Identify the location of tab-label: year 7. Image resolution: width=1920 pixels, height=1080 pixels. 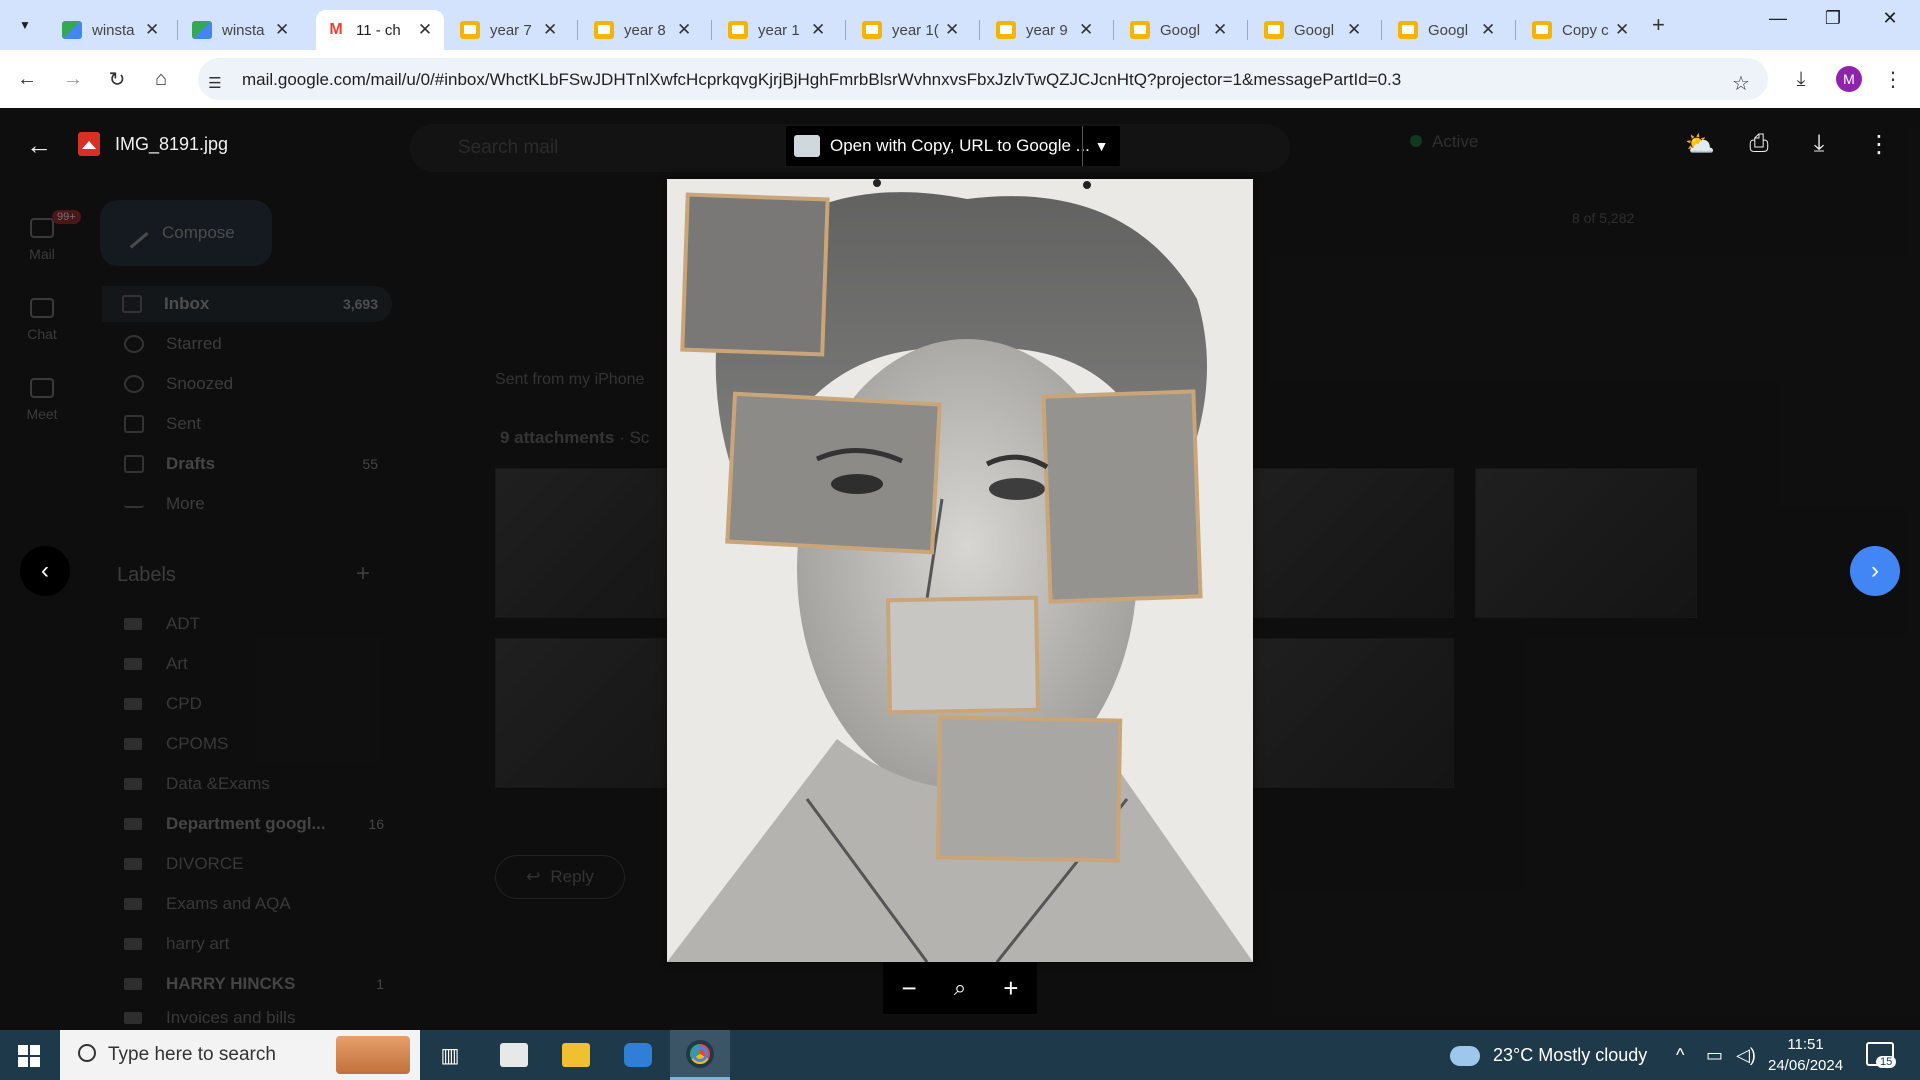
(511, 30).